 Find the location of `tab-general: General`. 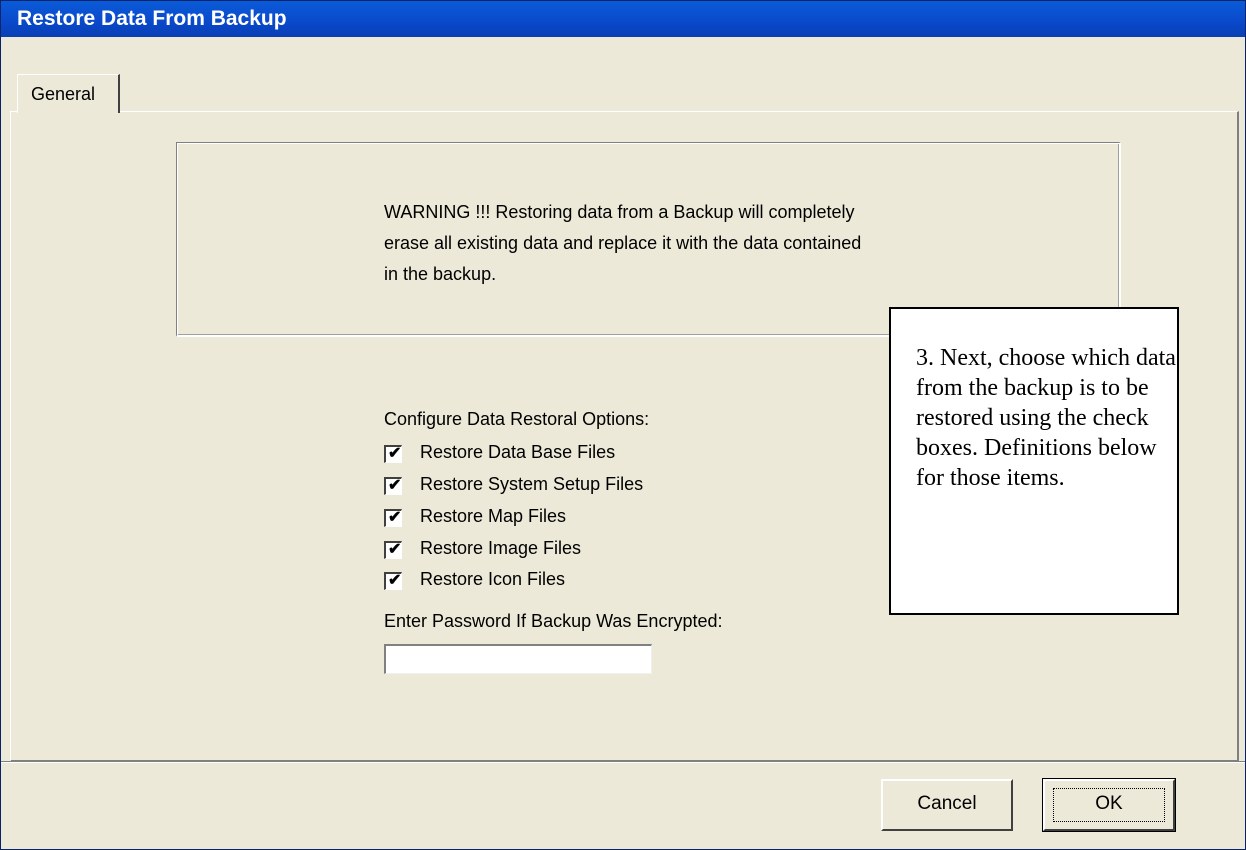

tab-general: General is located at coordinates (68, 93).